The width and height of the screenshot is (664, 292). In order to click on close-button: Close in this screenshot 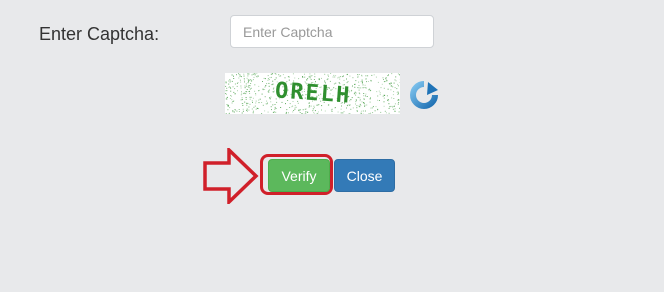, I will do `click(364, 175)`.